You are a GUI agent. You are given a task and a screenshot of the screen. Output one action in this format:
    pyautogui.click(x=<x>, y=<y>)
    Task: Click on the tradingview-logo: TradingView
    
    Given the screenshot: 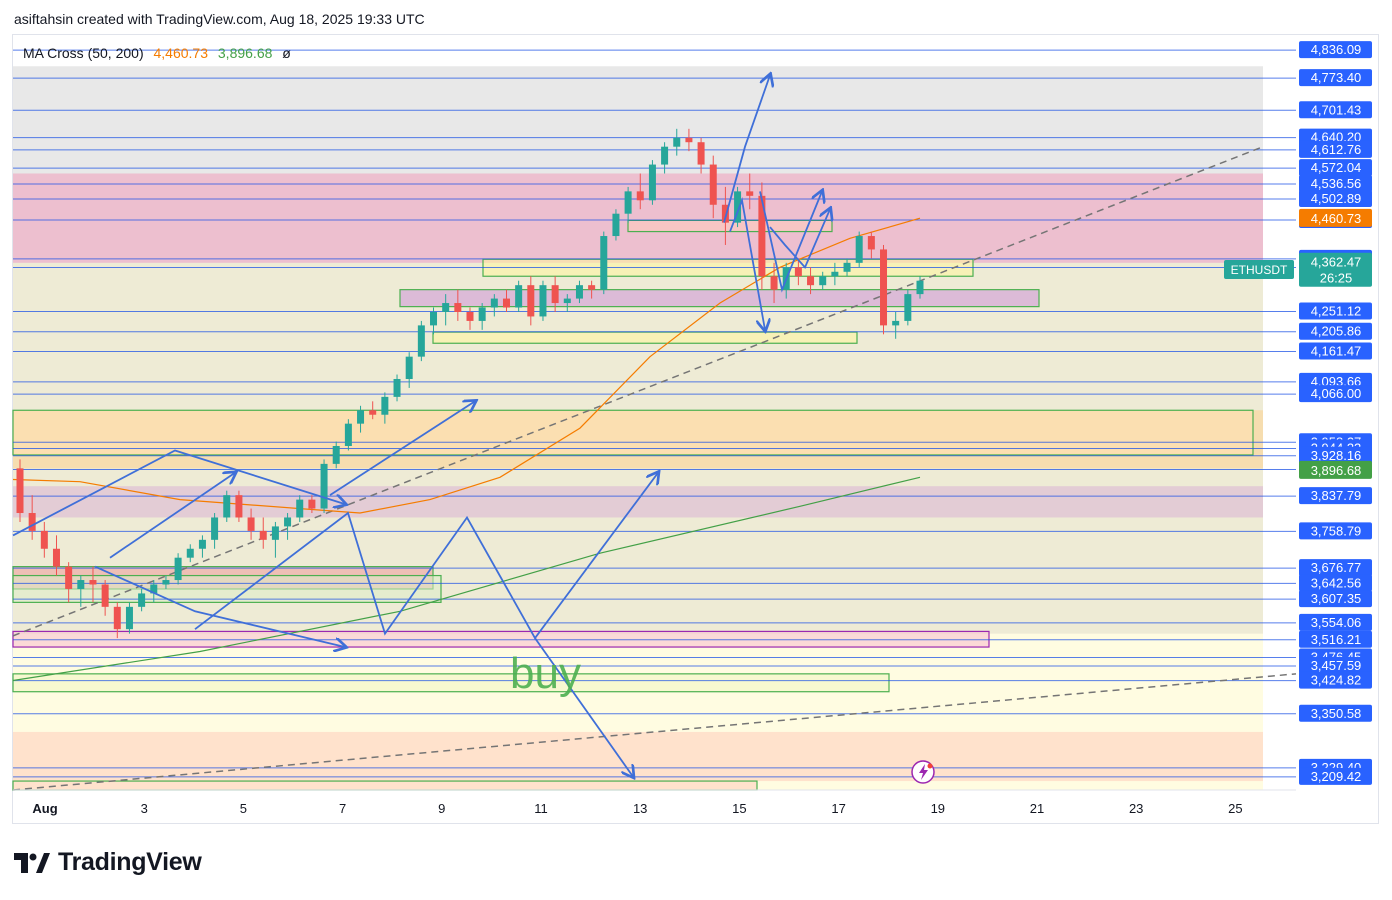 What is the action you would take?
    pyautogui.click(x=108, y=862)
    